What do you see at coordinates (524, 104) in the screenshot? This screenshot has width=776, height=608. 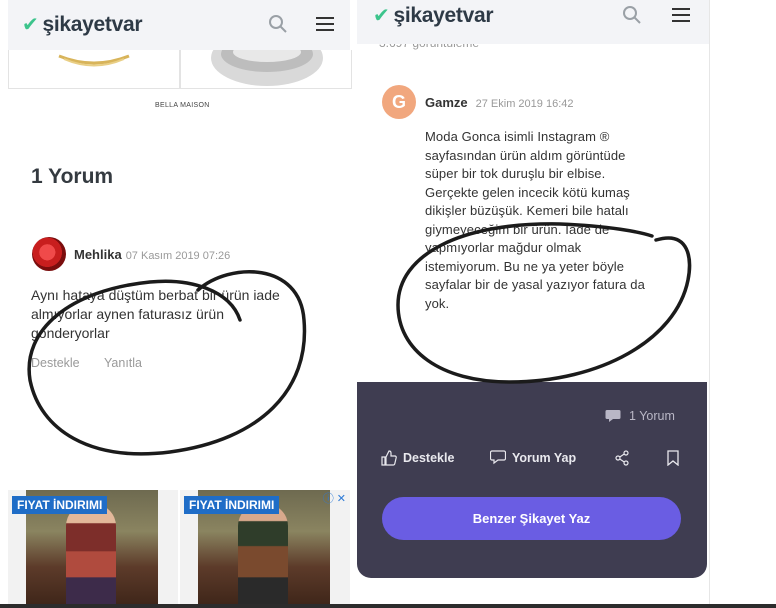 I see `comment-date: 27 Ekim 2019 16:42` at bounding box center [524, 104].